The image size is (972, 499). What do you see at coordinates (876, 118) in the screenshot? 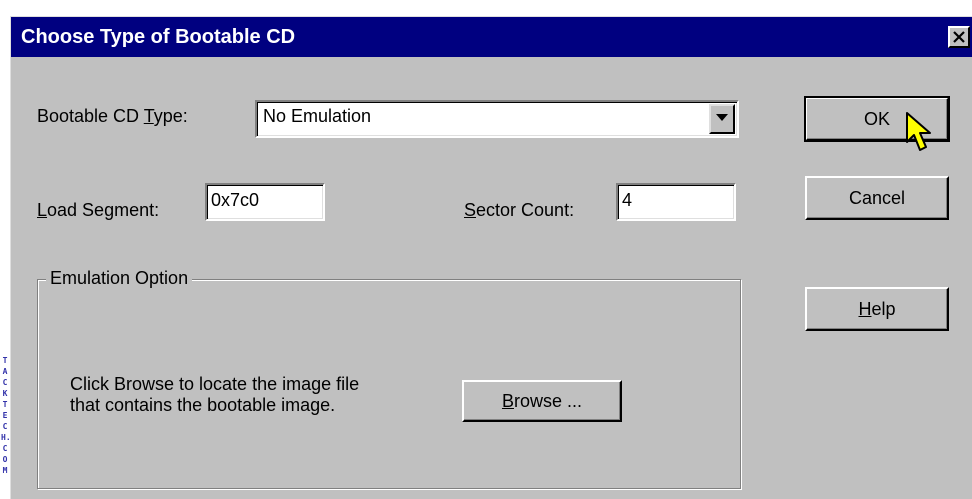
I see `ok-button-label: OK` at bounding box center [876, 118].